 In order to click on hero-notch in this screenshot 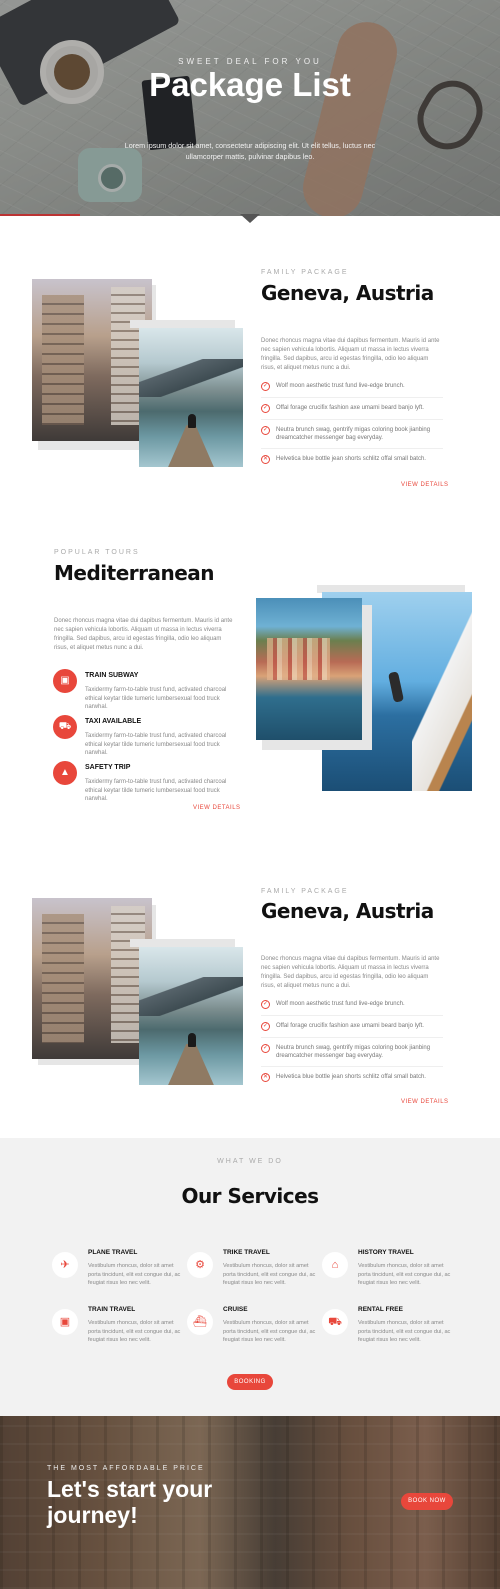, I will do `click(250, 218)`.